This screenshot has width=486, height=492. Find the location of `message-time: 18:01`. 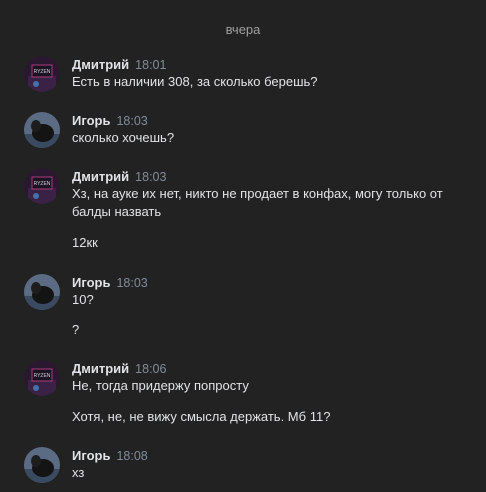

message-time: 18:01 is located at coordinates (150, 65).